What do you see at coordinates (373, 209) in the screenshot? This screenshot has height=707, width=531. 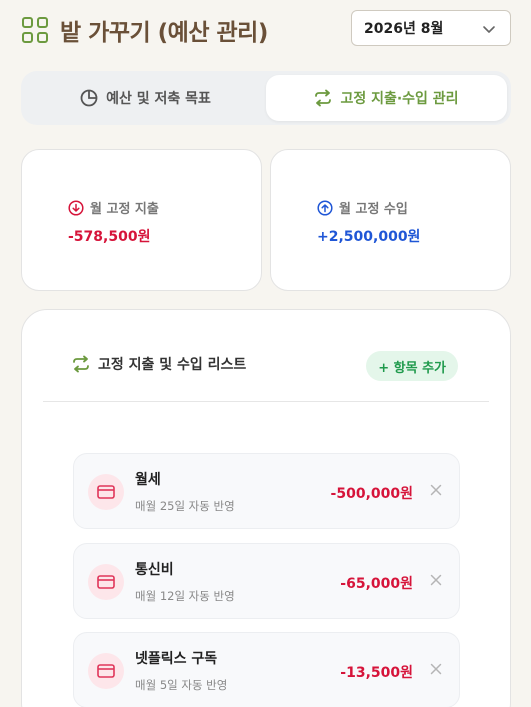 I see `fixed-income-label: 월 고정 수입` at bounding box center [373, 209].